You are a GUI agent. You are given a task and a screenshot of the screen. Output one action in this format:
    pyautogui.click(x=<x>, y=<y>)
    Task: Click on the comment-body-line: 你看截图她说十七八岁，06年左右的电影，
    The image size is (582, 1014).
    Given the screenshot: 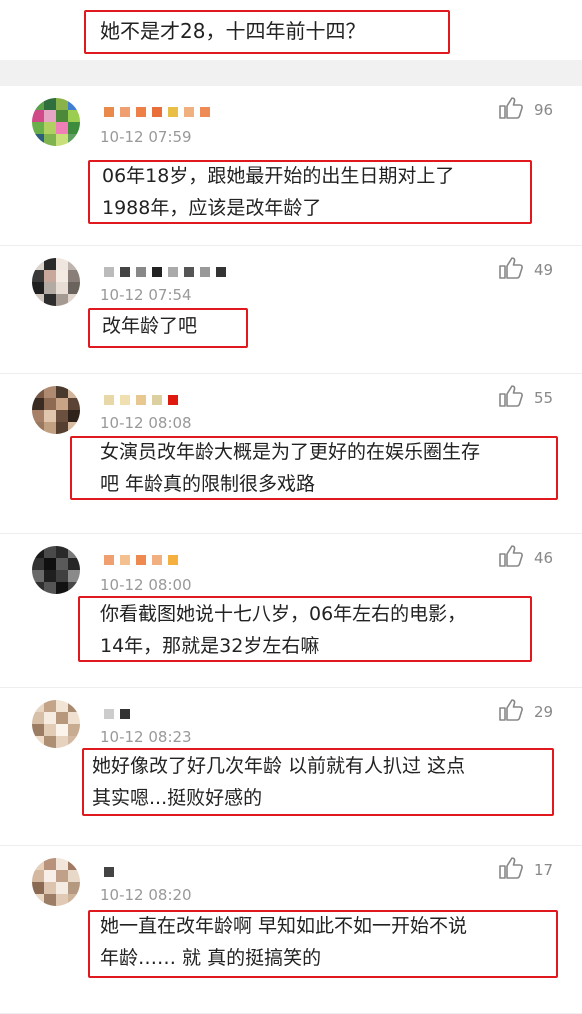 What is the action you would take?
    pyautogui.click(x=283, y=614)
    